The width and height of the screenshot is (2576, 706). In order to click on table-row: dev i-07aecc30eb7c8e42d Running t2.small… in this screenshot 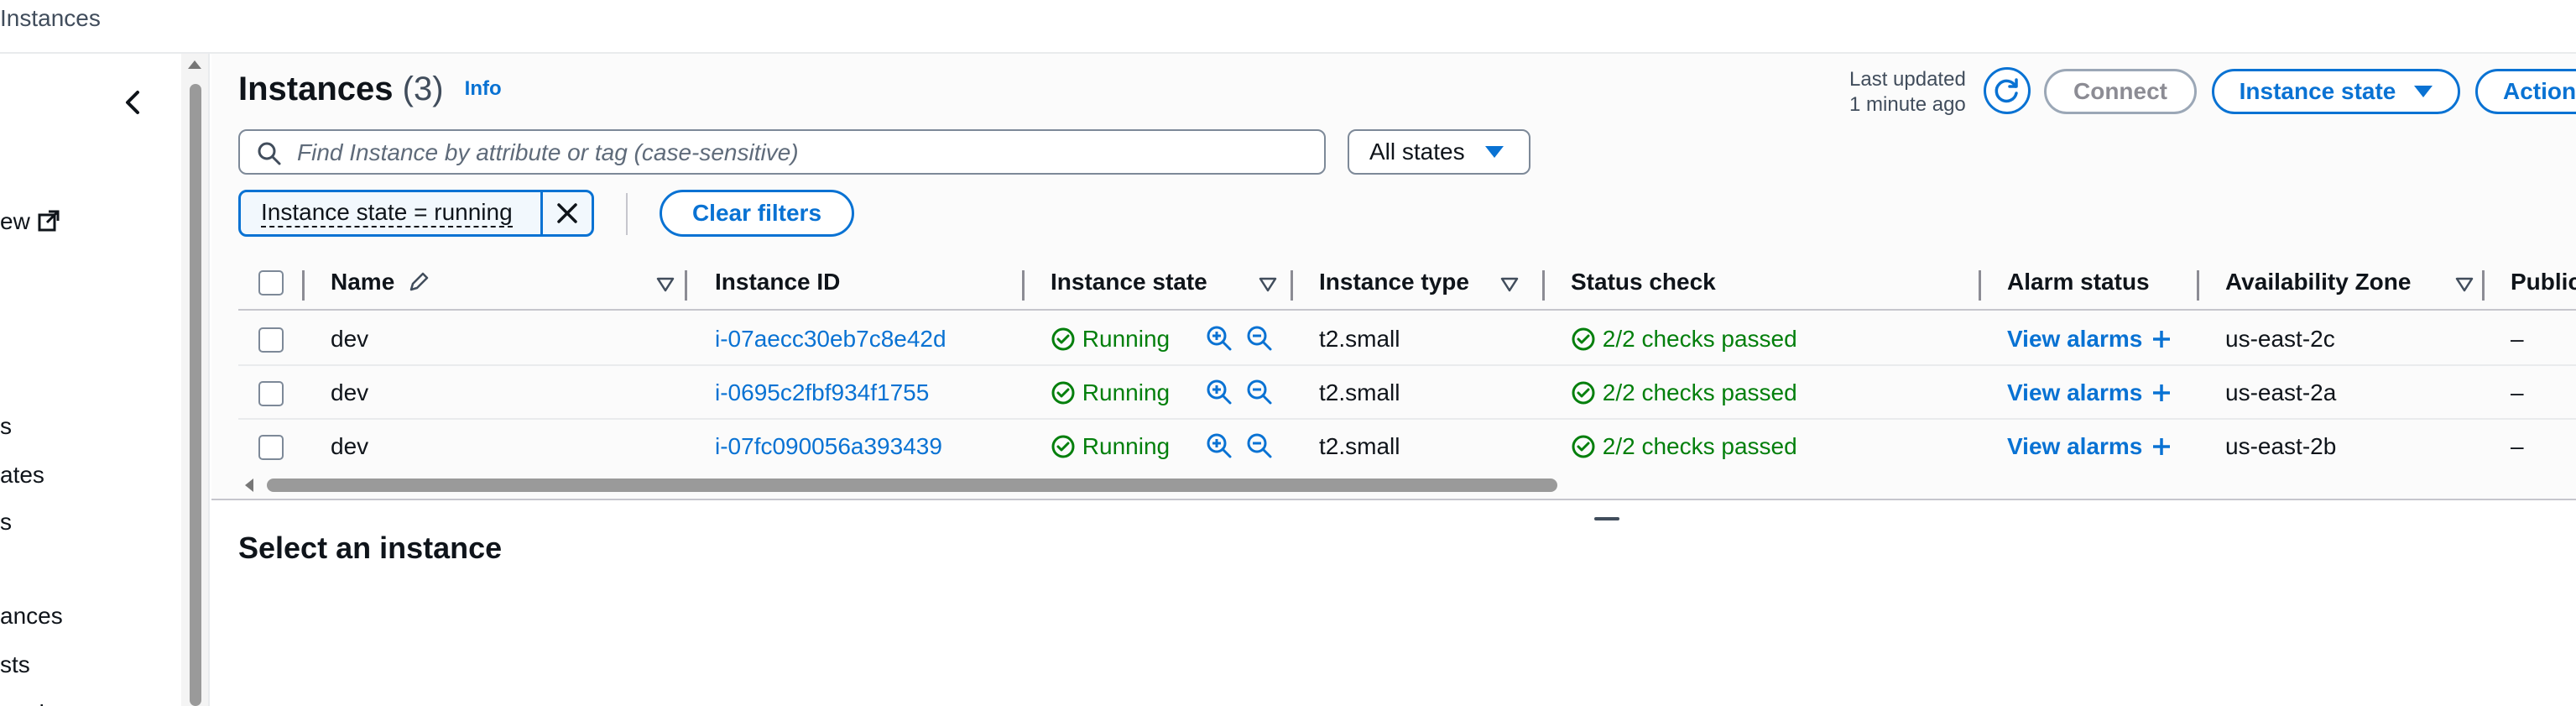, I will do `click(1407, 339)`.